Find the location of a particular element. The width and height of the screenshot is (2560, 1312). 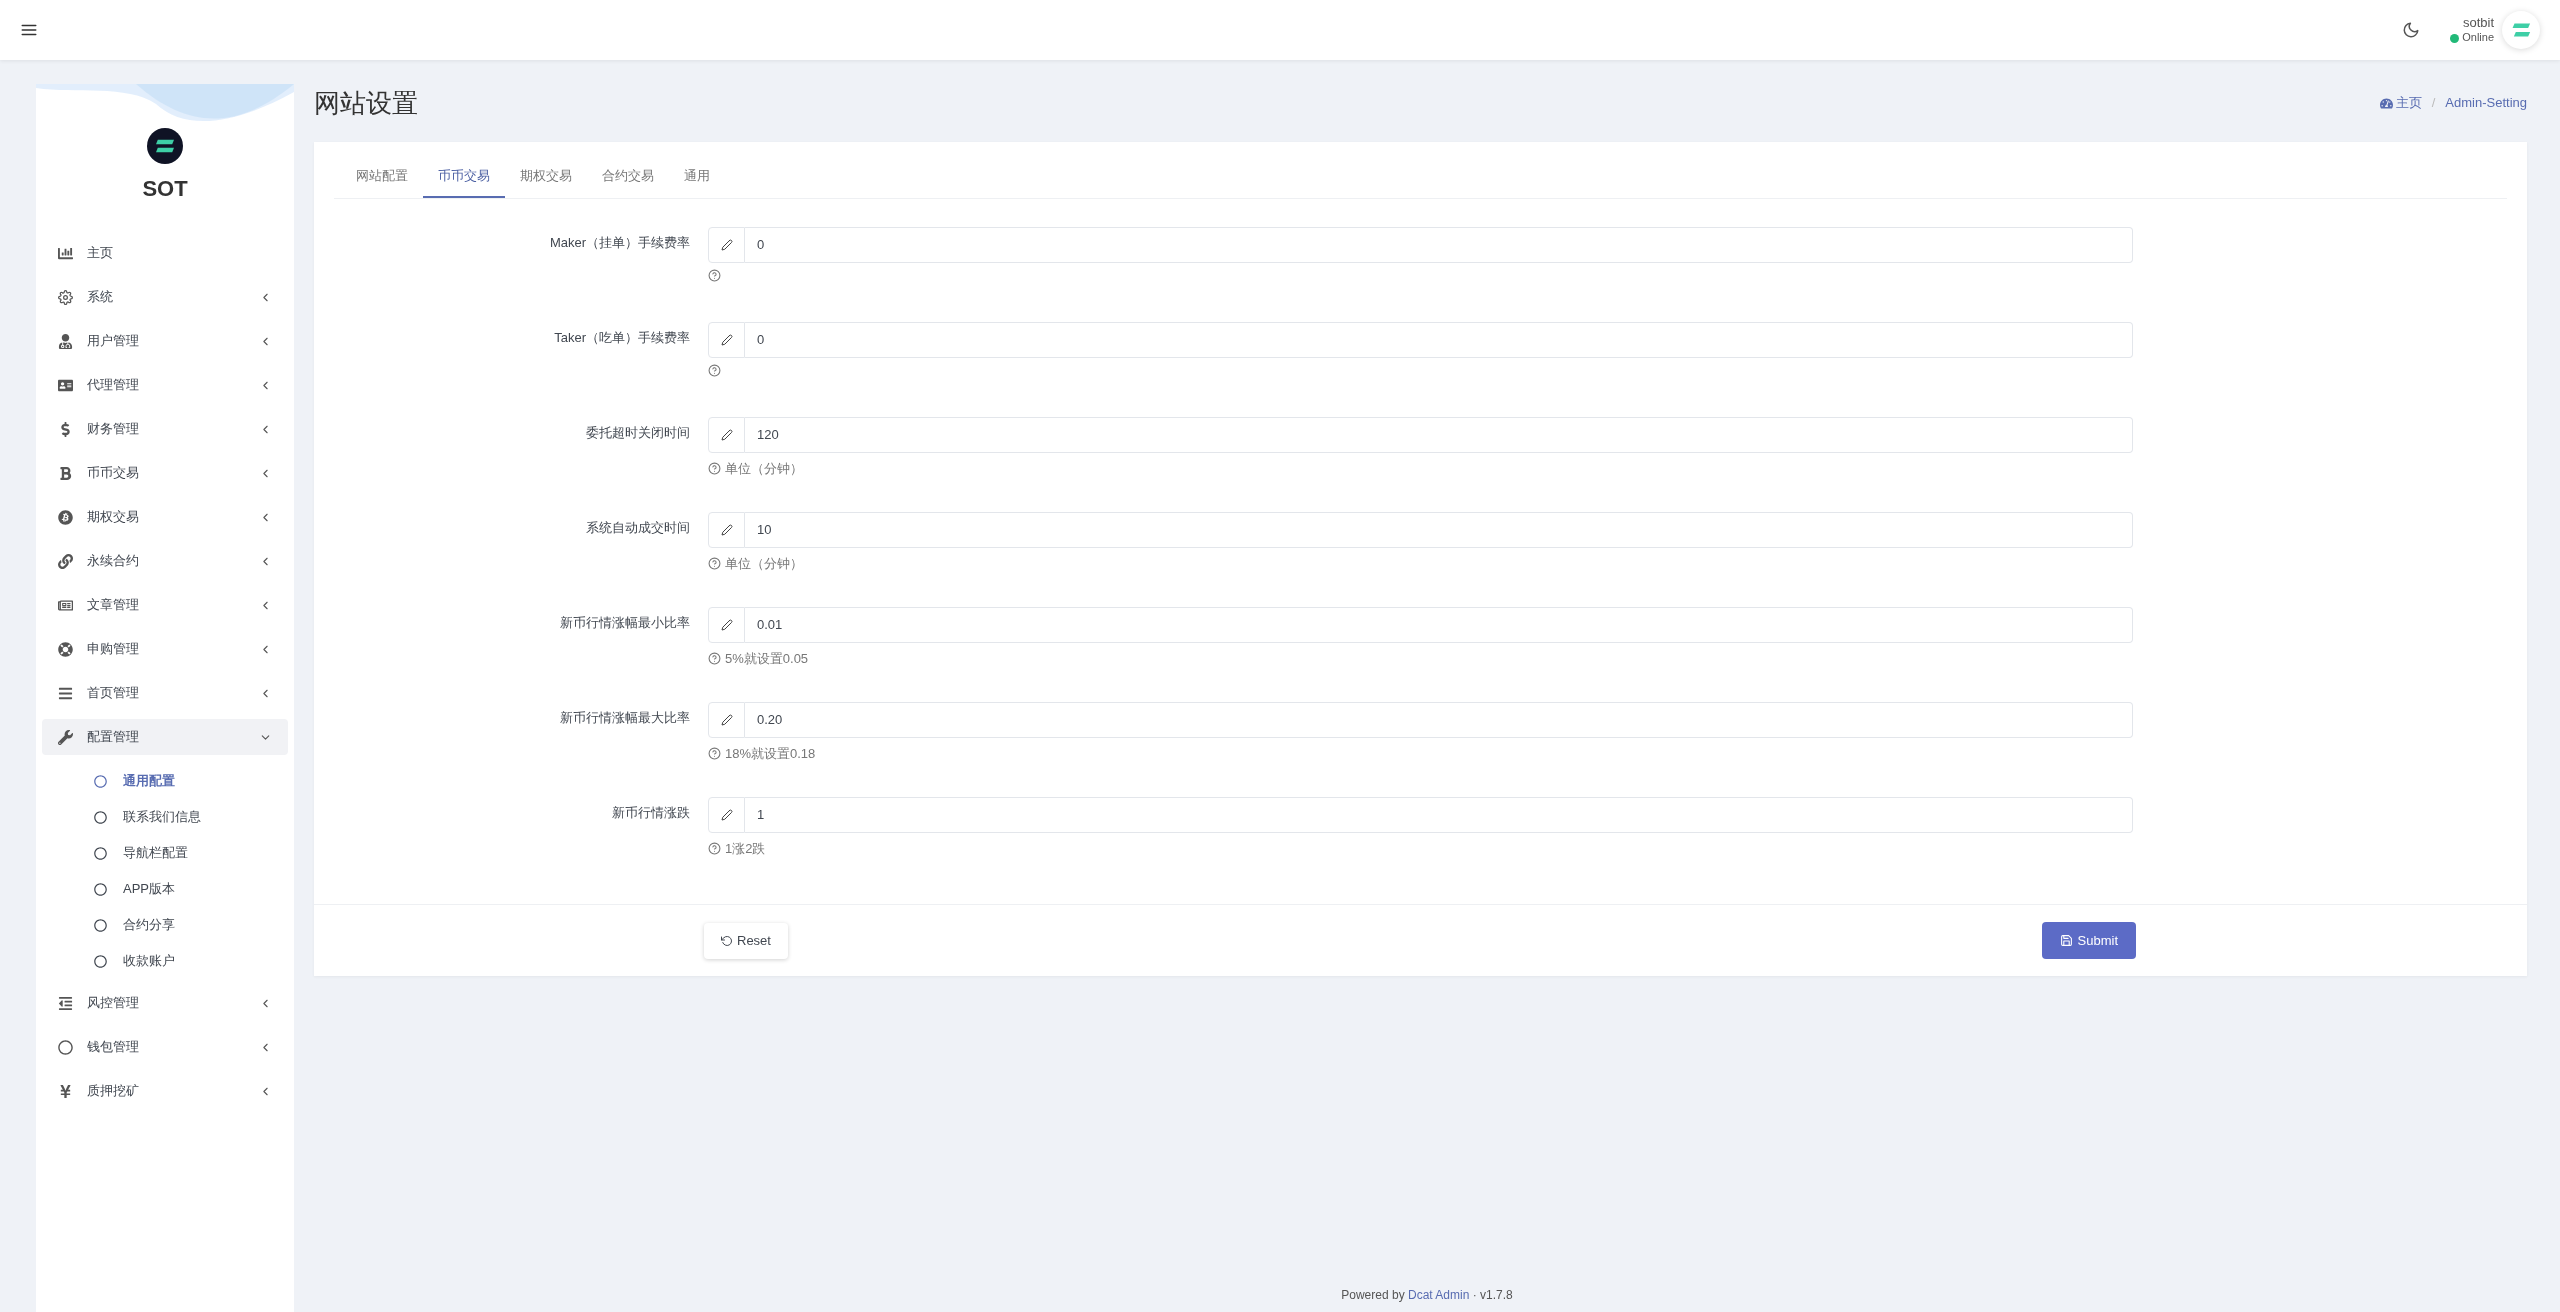

field-label: Maker（挂单）手续费率 is located at coordinates (619, 243).